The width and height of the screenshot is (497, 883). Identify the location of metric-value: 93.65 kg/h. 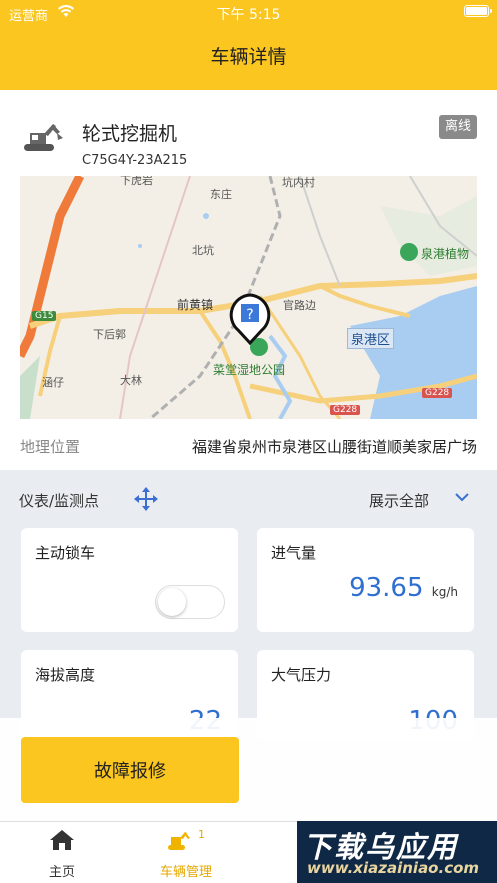
(403, 588).